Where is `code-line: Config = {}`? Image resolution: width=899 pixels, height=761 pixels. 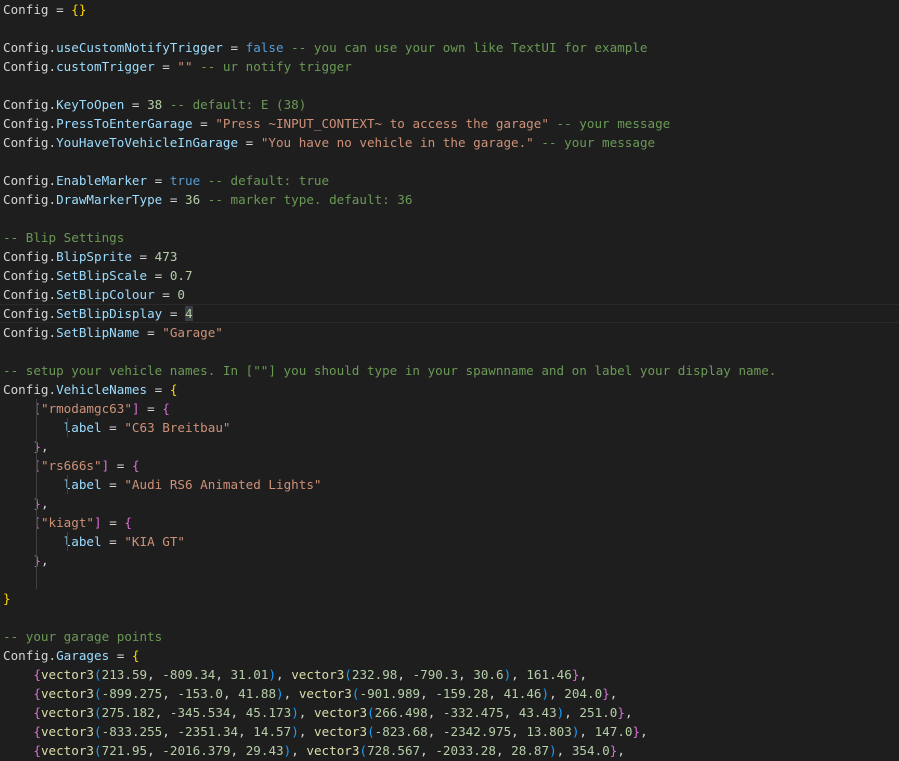 code-line: Config = {} is located at coordinates (449, 9).